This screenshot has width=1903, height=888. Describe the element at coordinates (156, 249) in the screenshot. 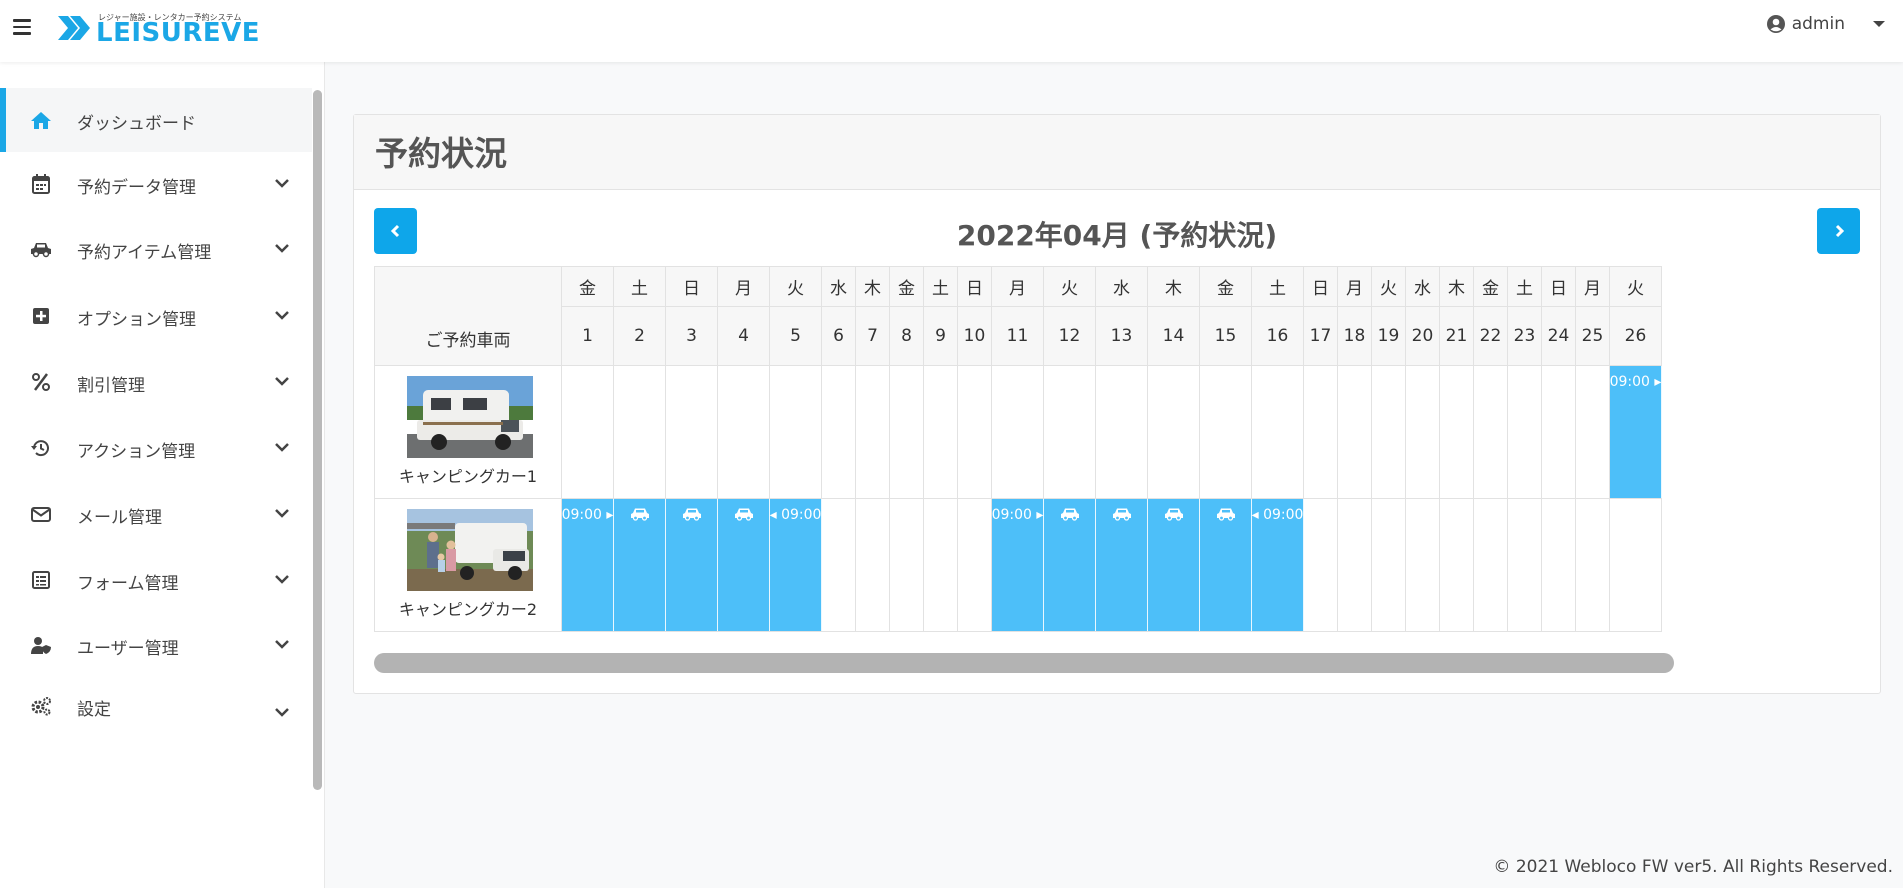

I see `sidebar-item-reservation-items: 予約アイテム管理` at that location.